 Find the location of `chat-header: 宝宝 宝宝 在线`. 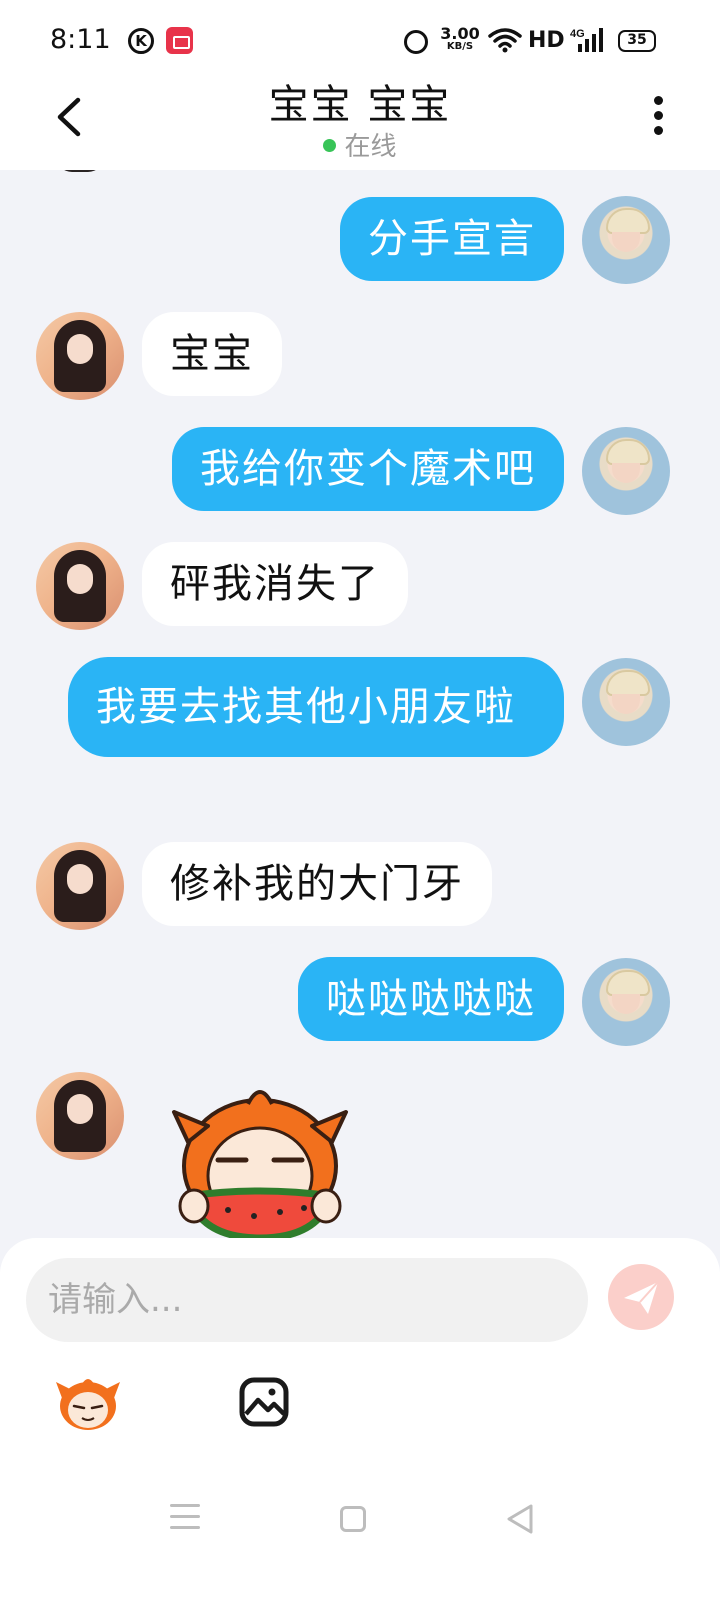

chat-header: 宝宝 宝宝 在线 is located at coordinates (360, 117).